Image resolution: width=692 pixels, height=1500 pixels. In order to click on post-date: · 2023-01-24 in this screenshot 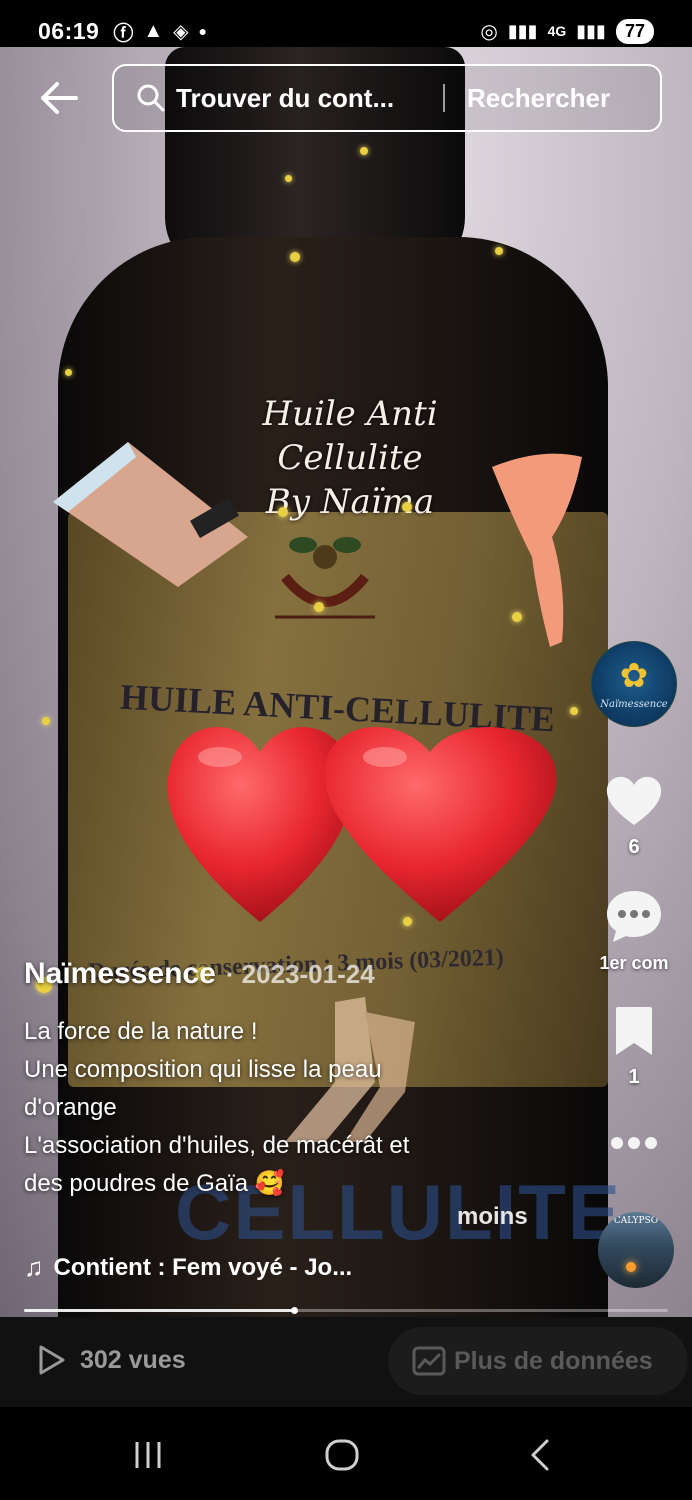, I will do `click(300, 974)`.